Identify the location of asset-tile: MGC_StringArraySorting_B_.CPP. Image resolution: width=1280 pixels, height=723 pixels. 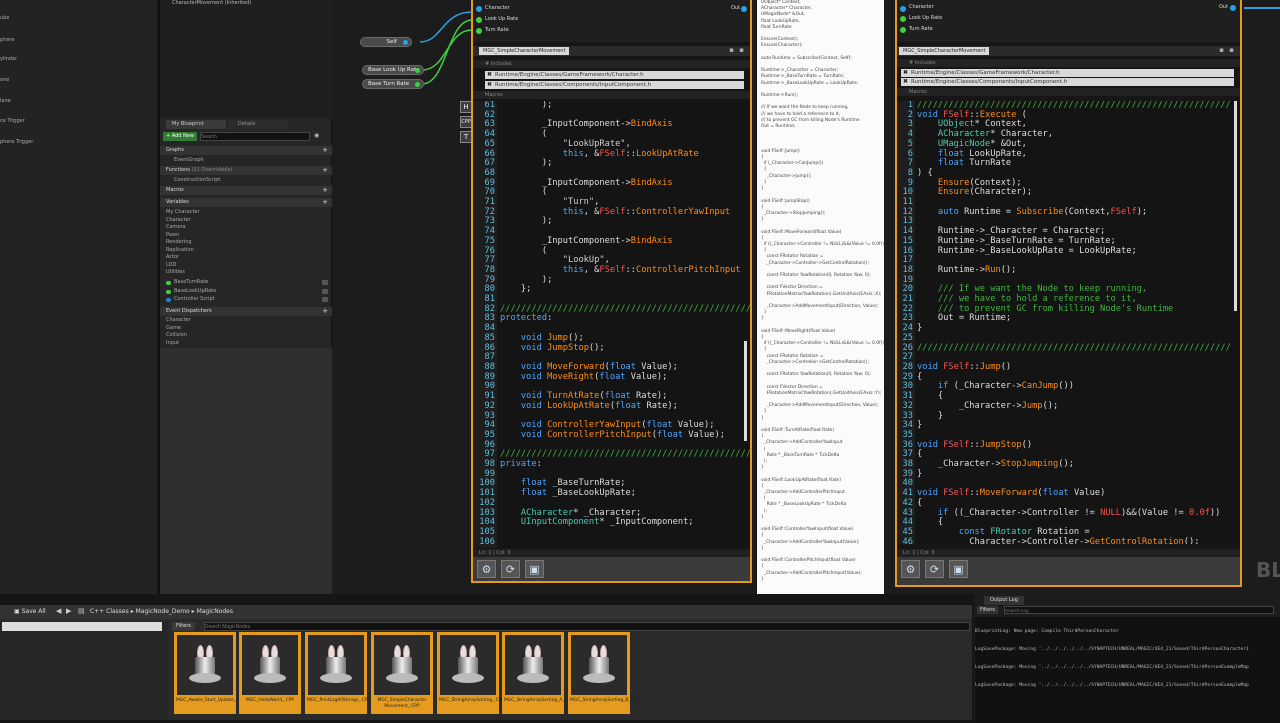
(604, 673).